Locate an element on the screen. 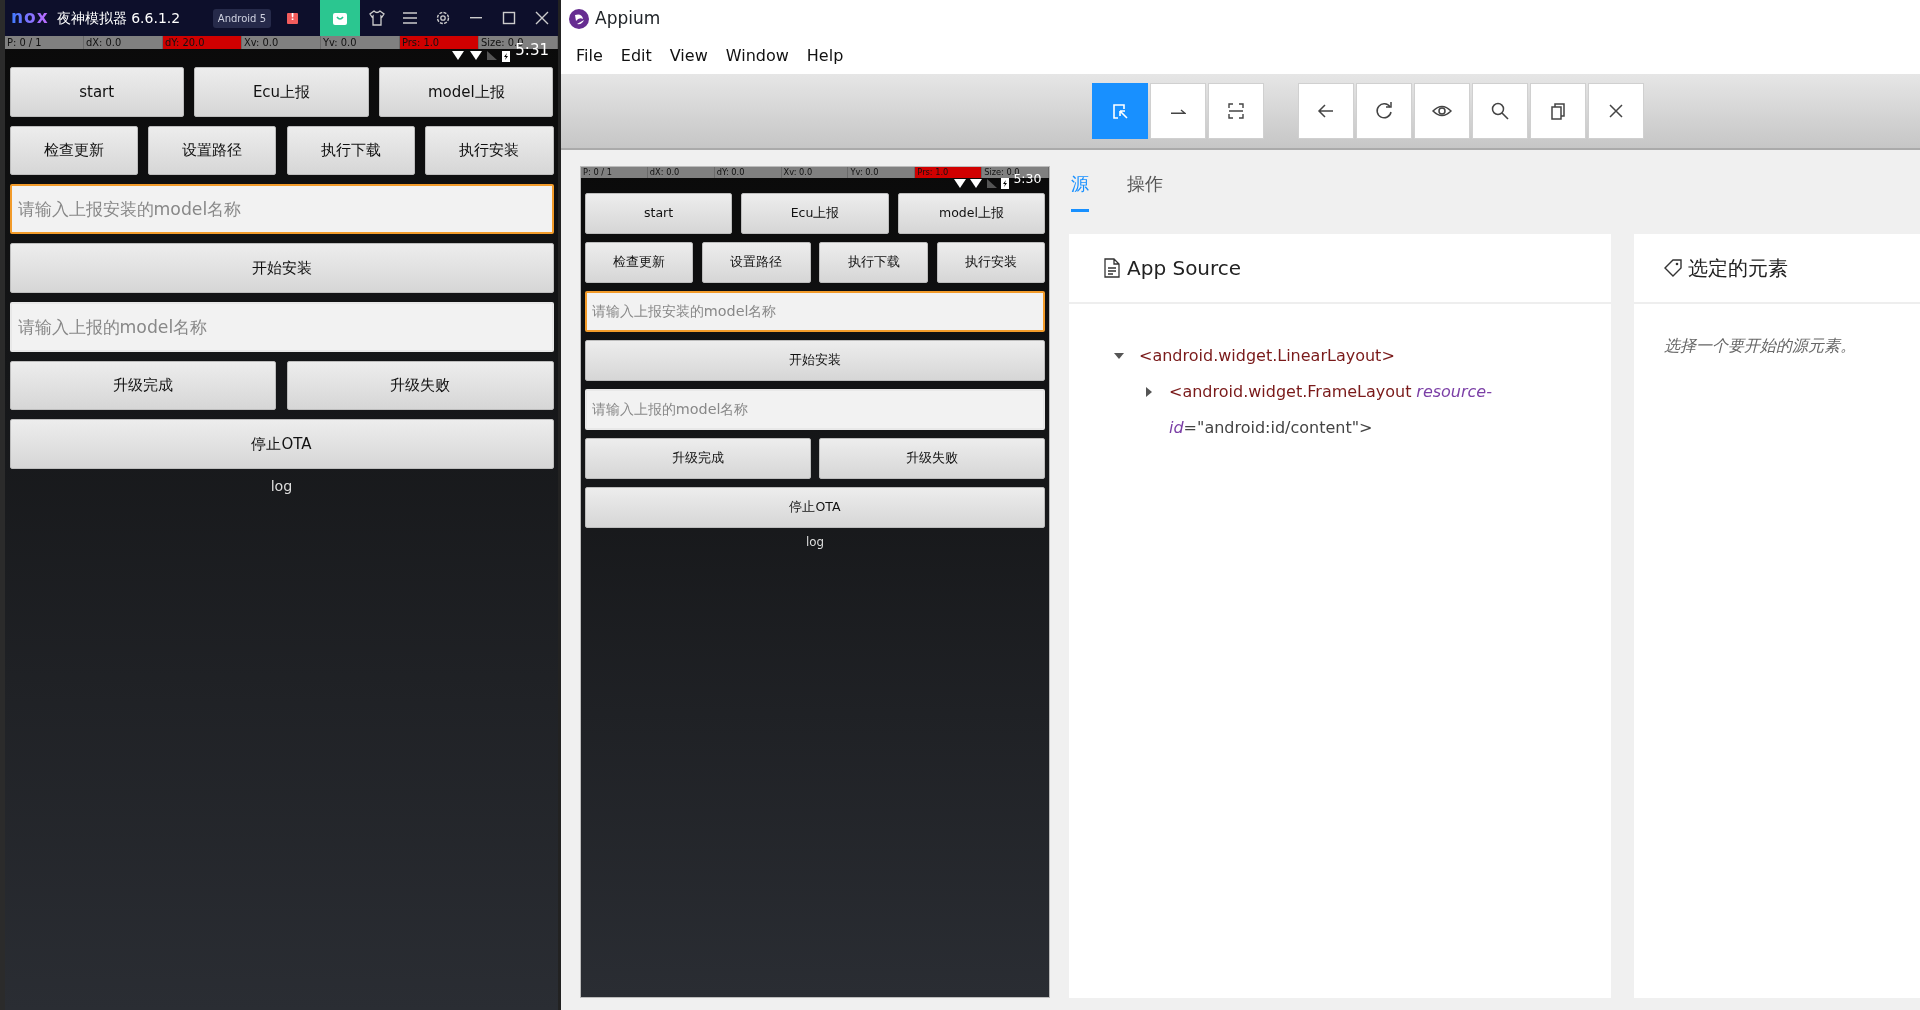 This screenshot has width=1920, height=1010. minimize-icon is located at coordinates (475, 18).